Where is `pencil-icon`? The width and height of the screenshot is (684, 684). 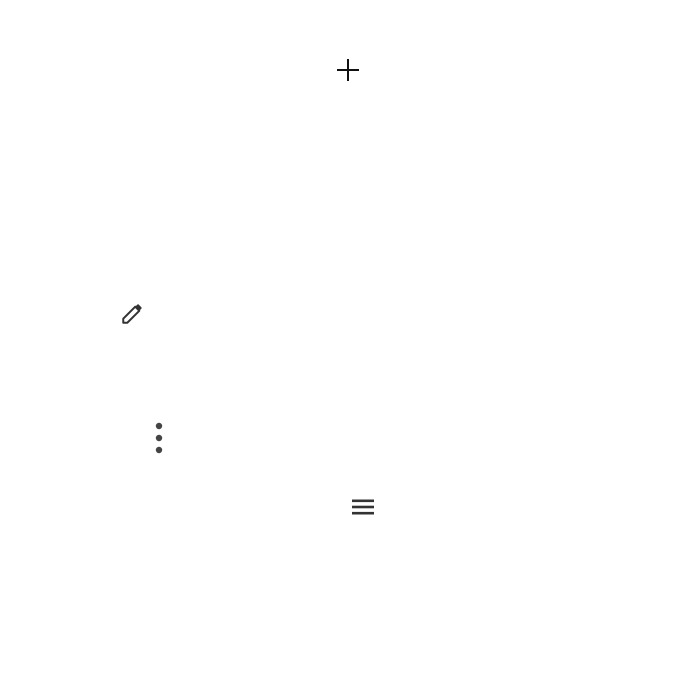
pencil-icon is located at coordinates (133, 313).